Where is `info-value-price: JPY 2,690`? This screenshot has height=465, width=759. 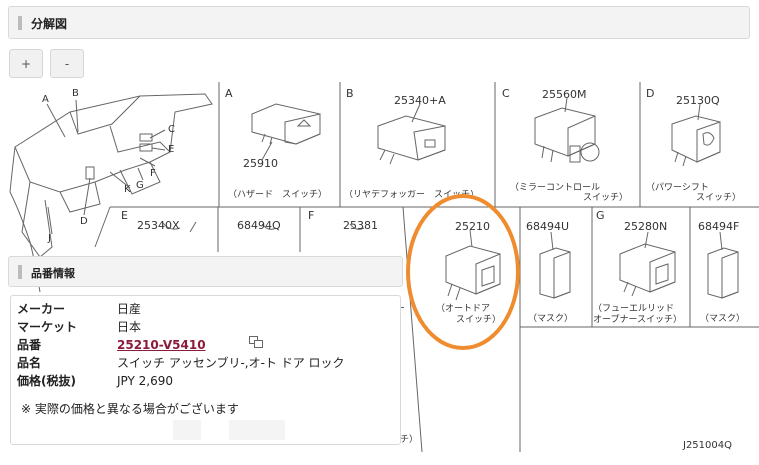
info-value-price: JPY 2,690 is located at coordinates (145, 381).